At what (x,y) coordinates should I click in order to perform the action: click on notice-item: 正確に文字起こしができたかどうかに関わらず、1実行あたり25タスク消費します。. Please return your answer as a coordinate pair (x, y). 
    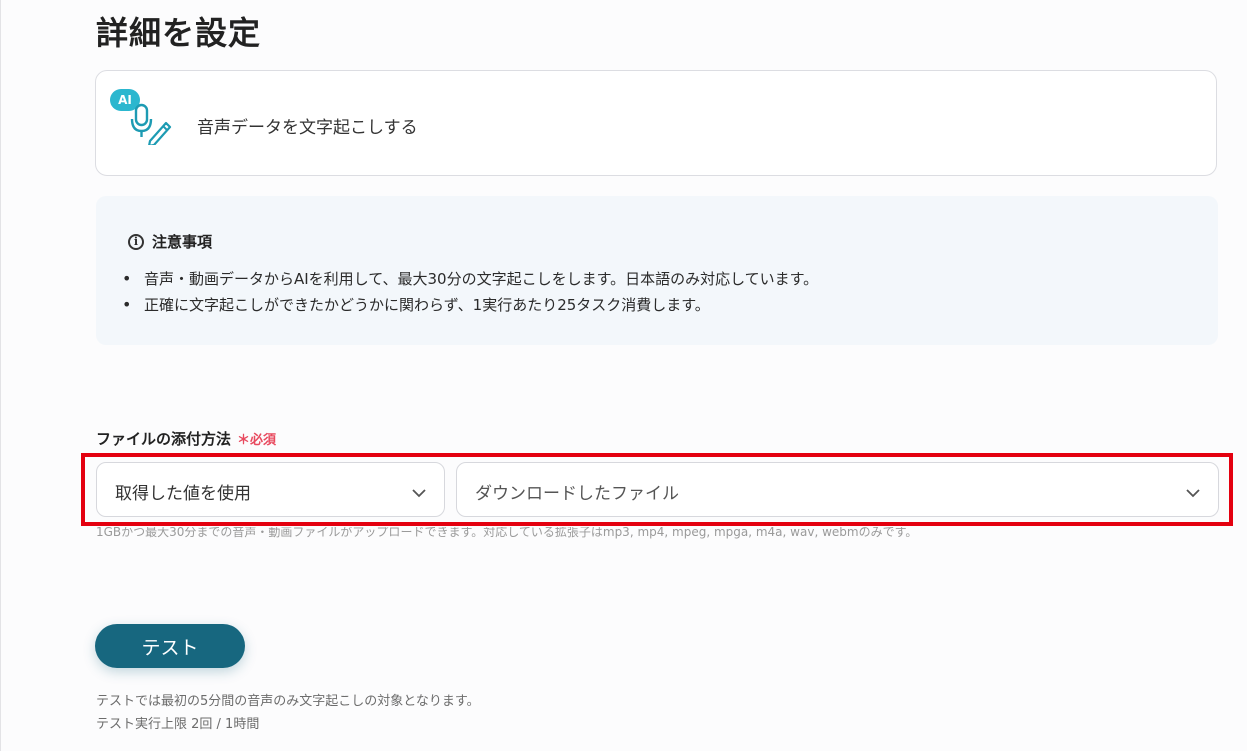
    Looking at the image, I should click on (470, 305).